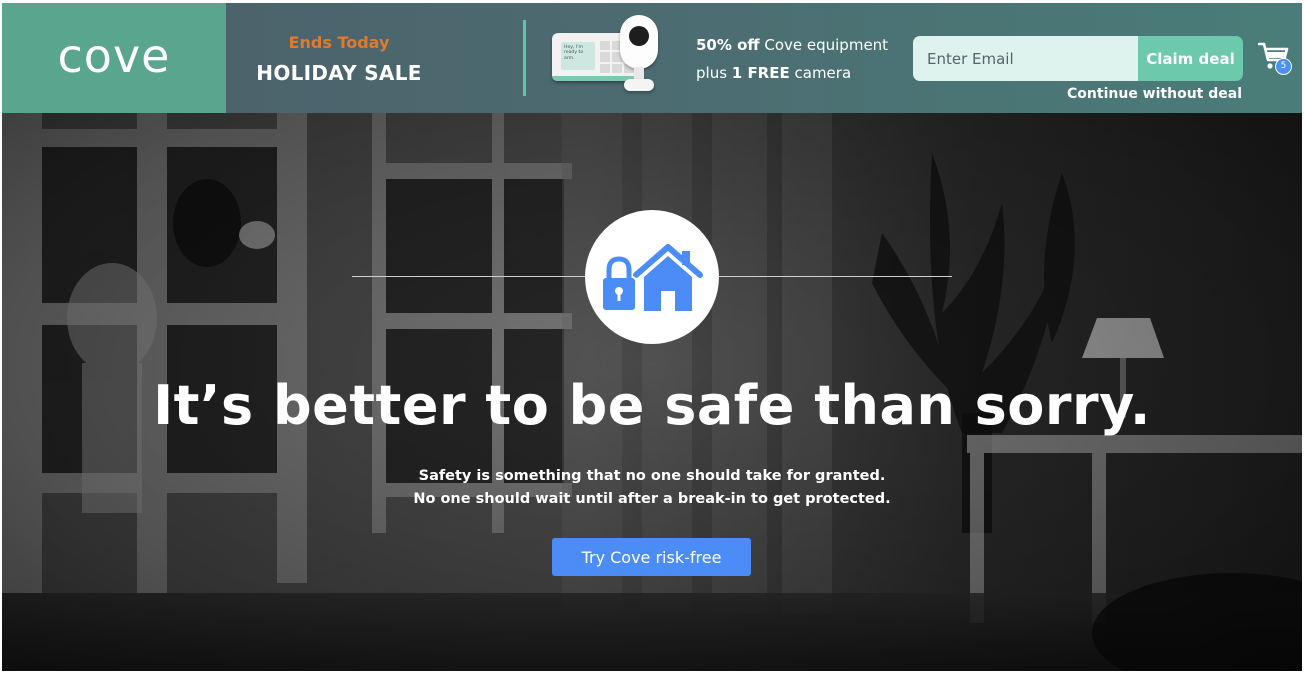 The height and width of the screenshot is (674, 1304). I want to click on offer-line-2: plus 1 FREE camera, so click(774, 73).